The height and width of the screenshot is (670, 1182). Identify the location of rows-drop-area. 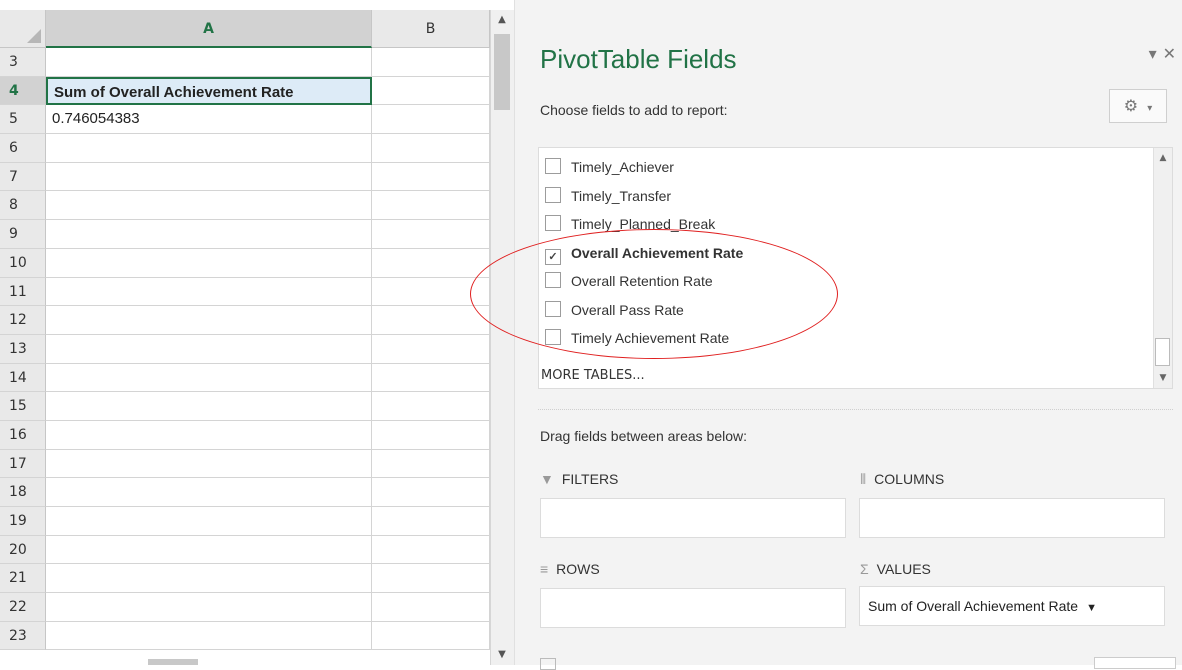
(693, 608).